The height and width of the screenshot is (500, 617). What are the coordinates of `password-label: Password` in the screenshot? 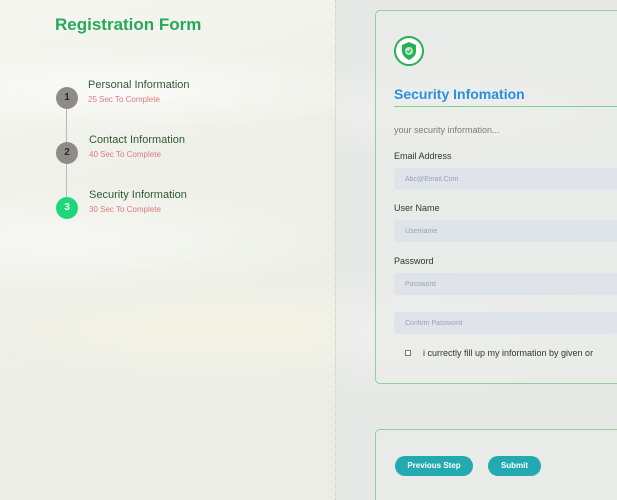 It's located at (414, 261).